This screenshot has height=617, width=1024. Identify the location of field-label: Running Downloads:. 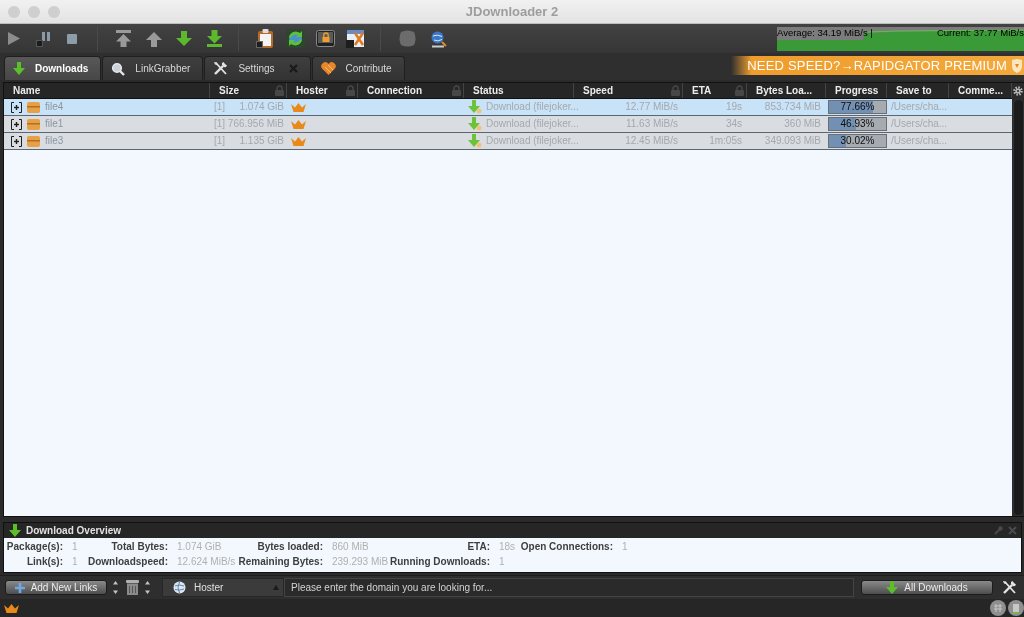
(440, 562).